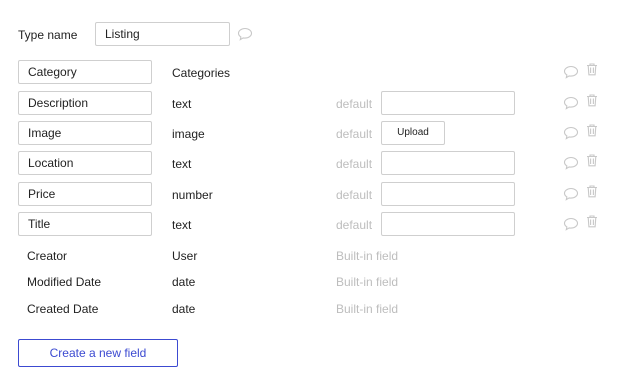  I want to click on field-name-input: Description, so click(85, 103).